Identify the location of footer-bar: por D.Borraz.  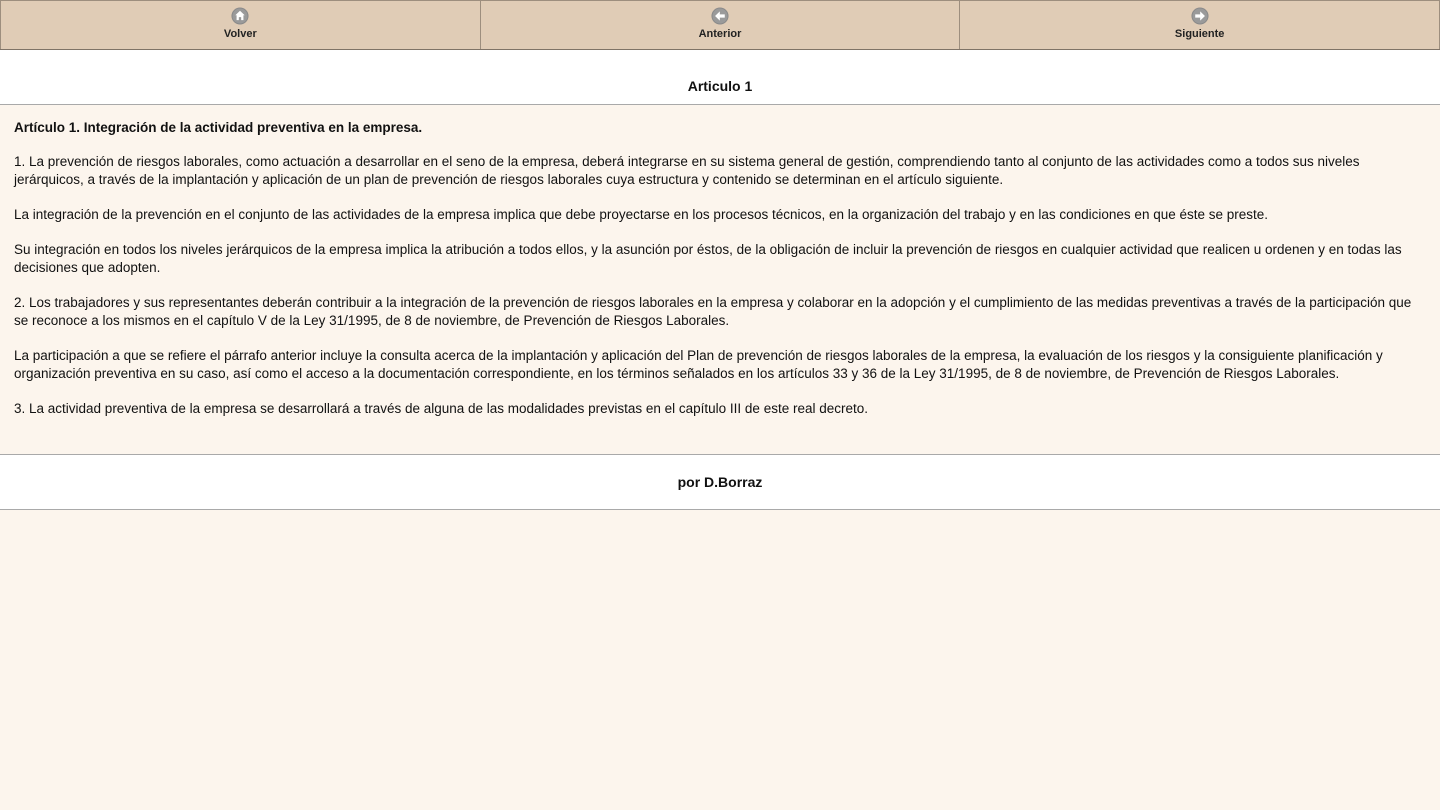
(720, 482).